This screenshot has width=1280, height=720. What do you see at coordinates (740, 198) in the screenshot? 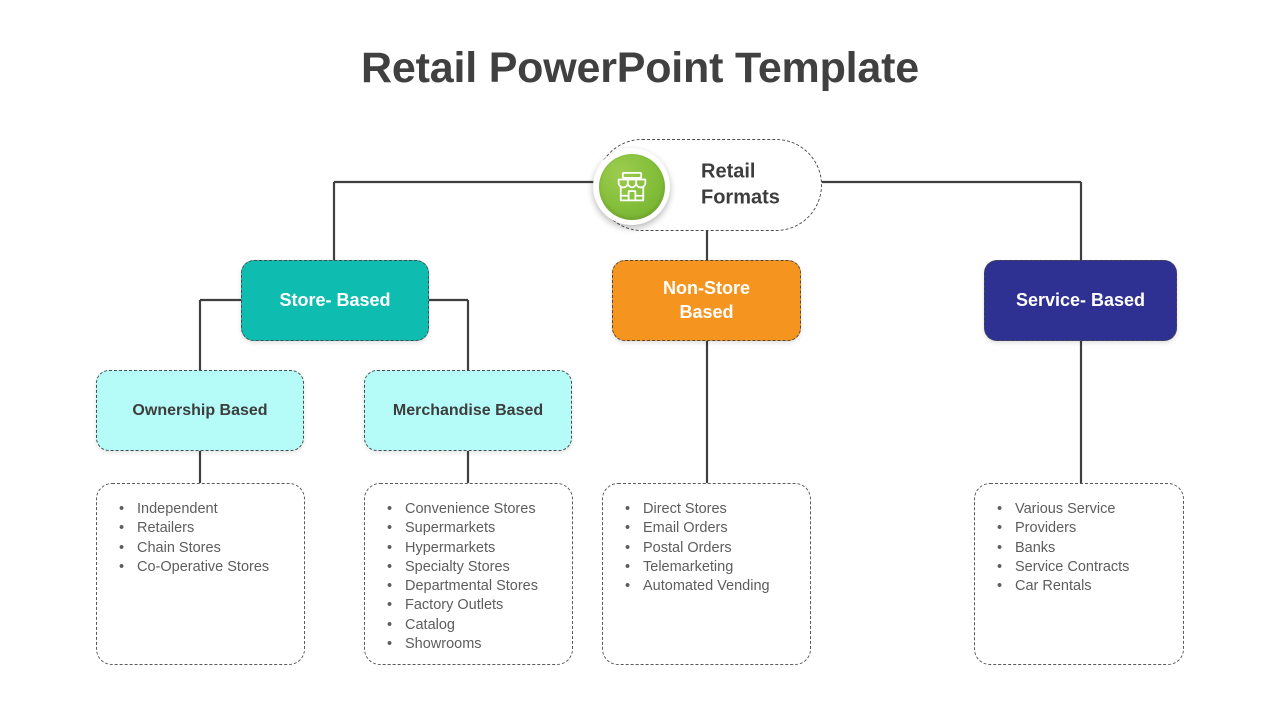
I see `root-label-line2: Formats` at bounding box center [740, 198].